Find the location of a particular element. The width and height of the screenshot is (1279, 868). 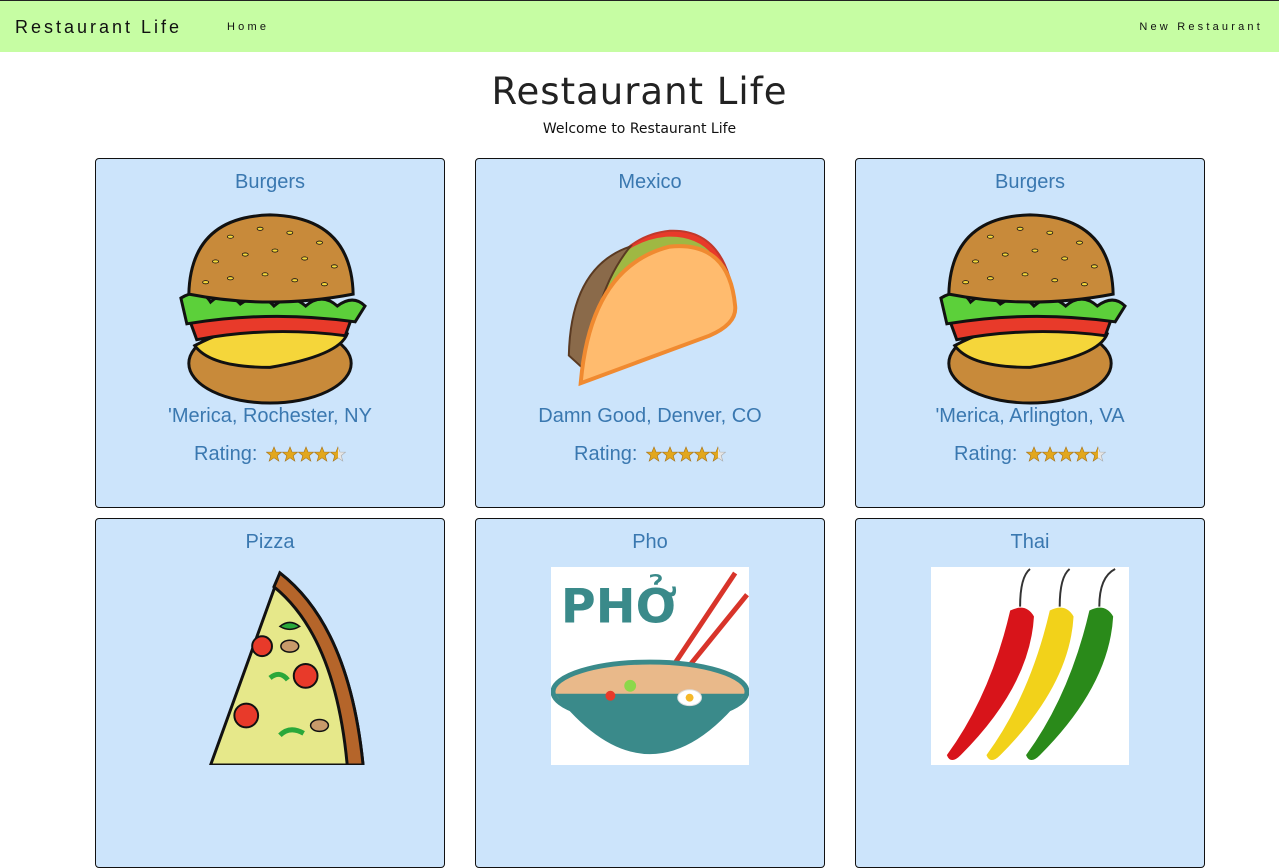

page-title: Restaurant Life is located at coordinates (639, 91).